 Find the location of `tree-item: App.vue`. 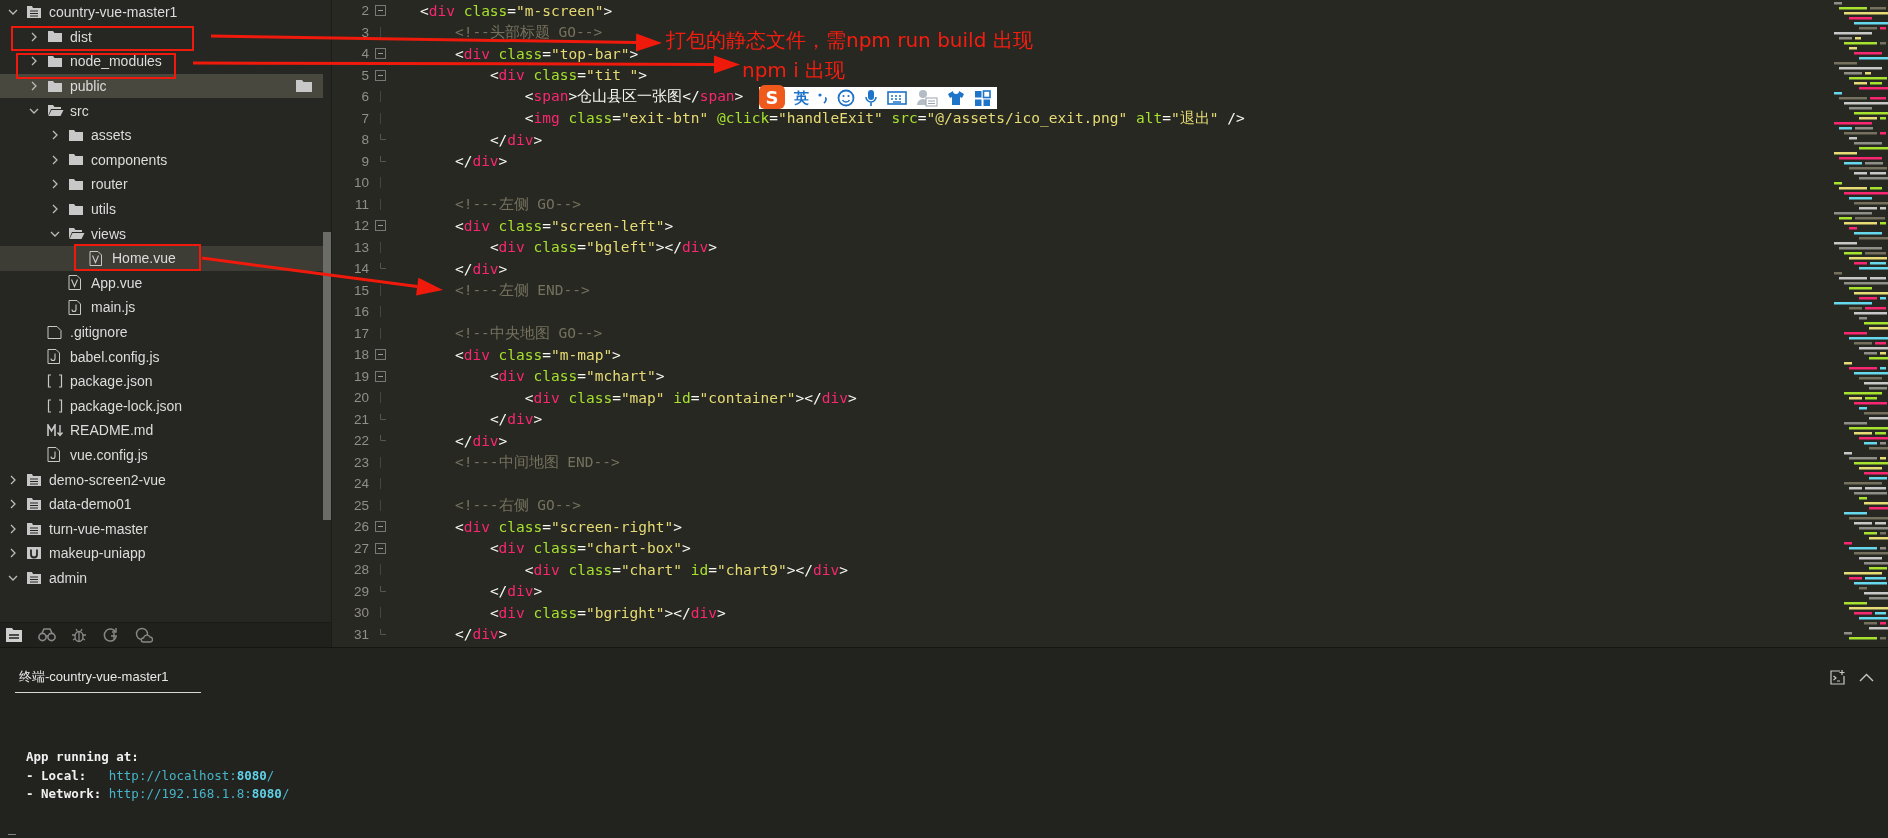

tree-item: App.vue is located at coordinates (161, 283).